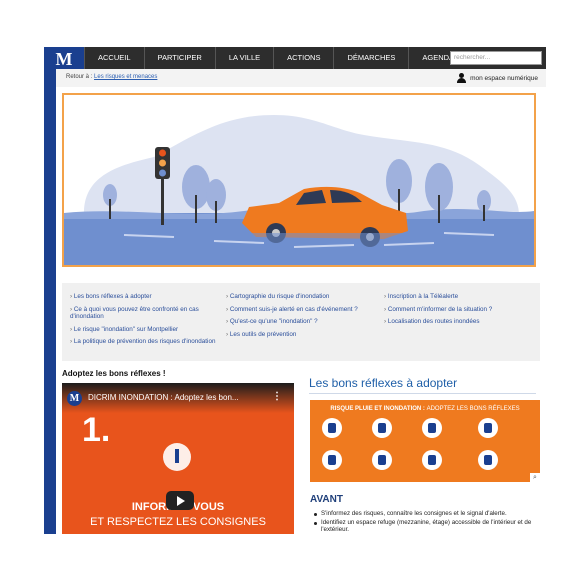  What do you see at coordinates (462, 78) in the screenshot?
I see `user-icon` at bounding box center [462, 78].